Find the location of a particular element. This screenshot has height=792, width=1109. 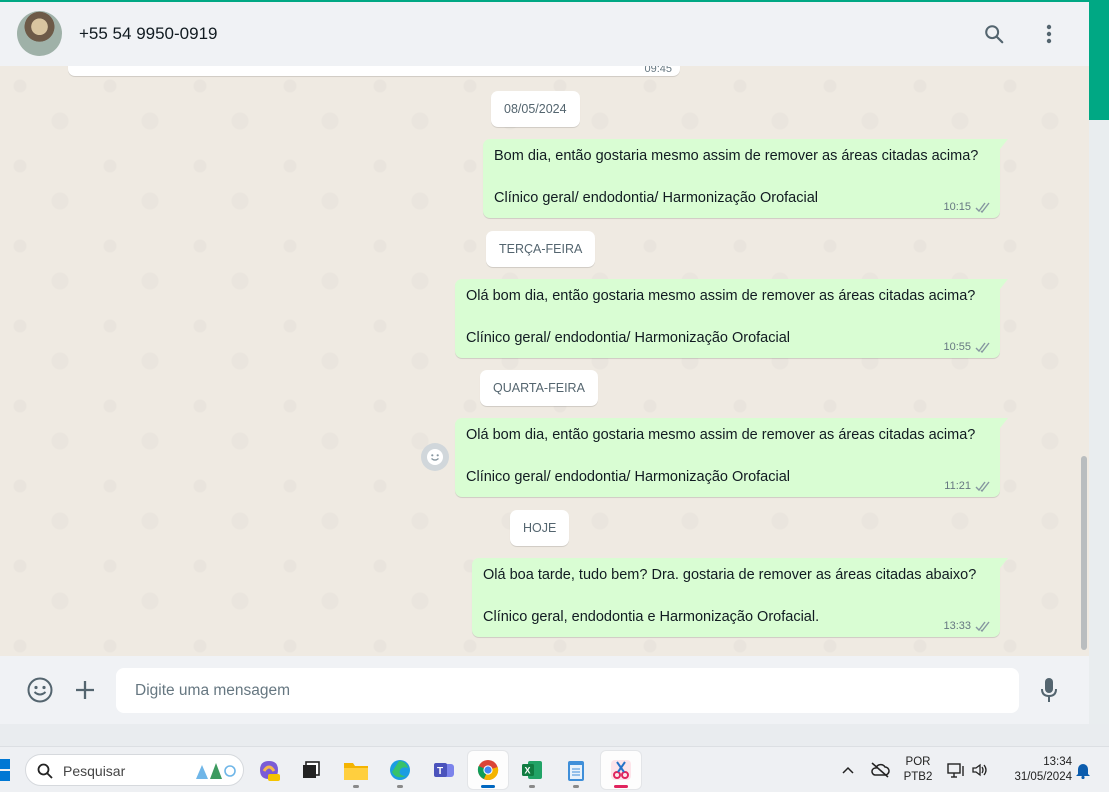

plus-icon is located at coordinates (85, 690).